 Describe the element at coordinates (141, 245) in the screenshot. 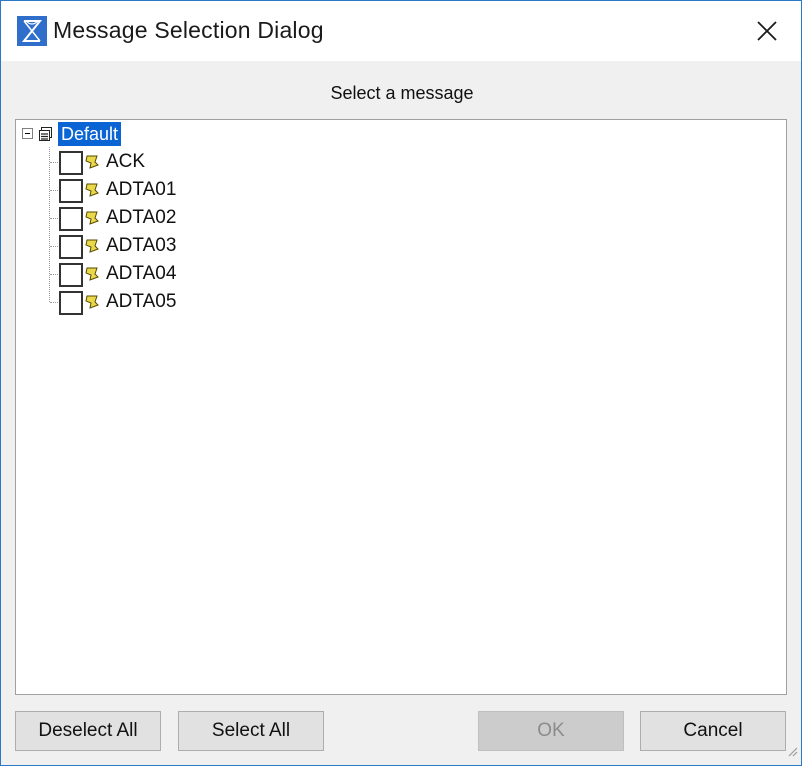

I see `tree-item-label: ADTA03` at that location.